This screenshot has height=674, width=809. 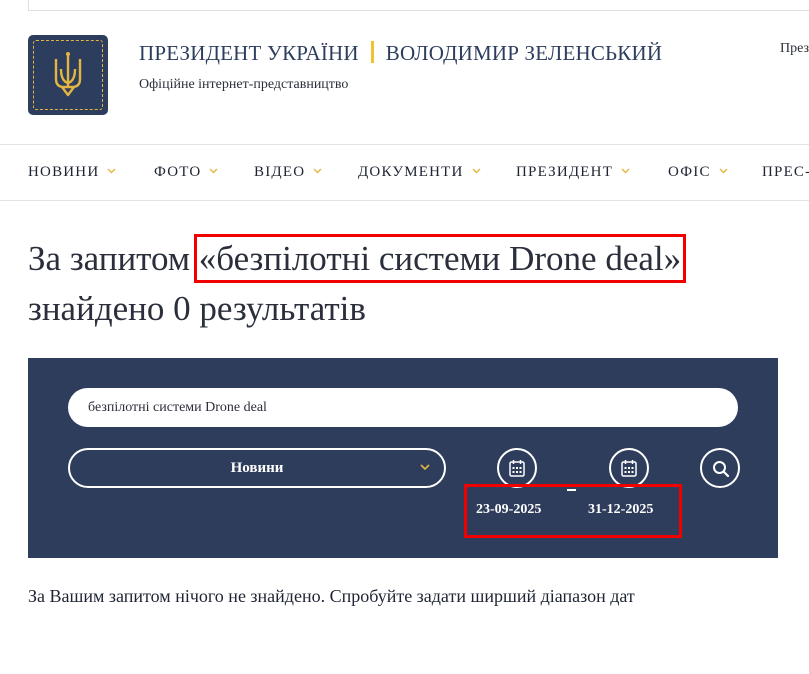 I want to click on date-from-calendar-button, so click(x=517, y=468).